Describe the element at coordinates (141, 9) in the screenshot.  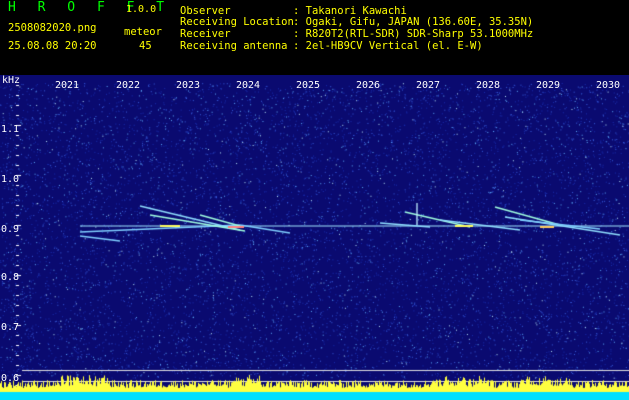
I see `app-version: 1.0.0` at that location.